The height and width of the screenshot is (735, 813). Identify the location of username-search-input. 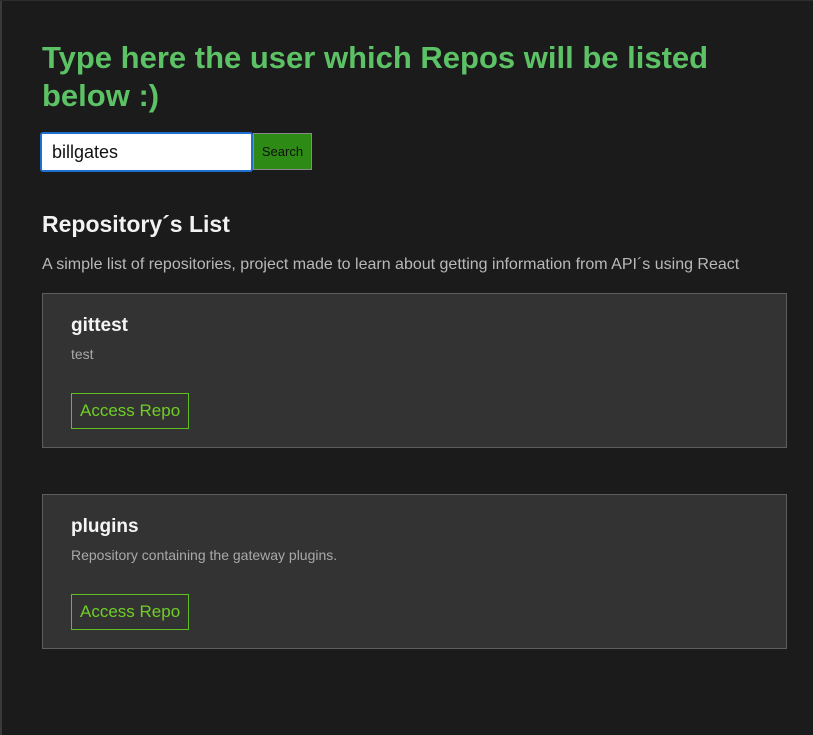
(146, 152).